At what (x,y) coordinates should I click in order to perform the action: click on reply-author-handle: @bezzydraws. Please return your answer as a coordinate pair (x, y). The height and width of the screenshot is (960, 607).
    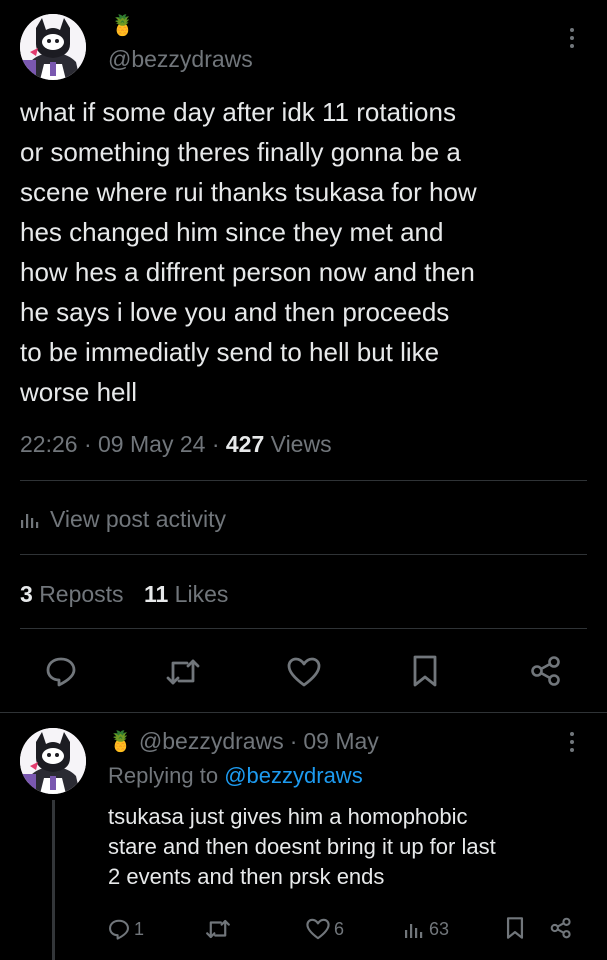
    Looking at the image, I should click on (211, 741).